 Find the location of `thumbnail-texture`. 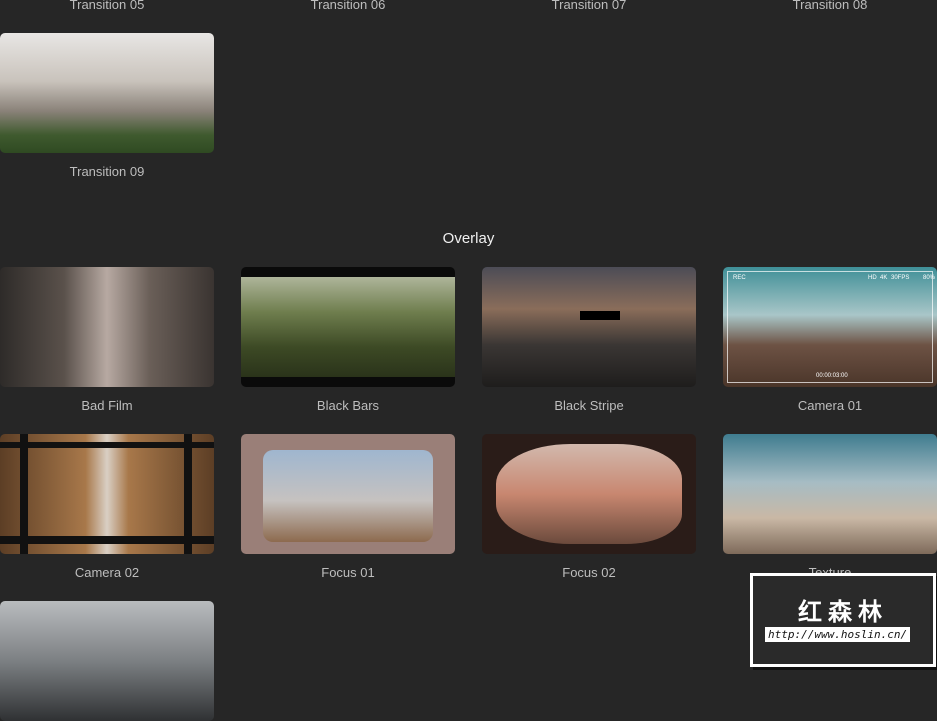

thumbnail-texture is located at coordinates (830, 494).